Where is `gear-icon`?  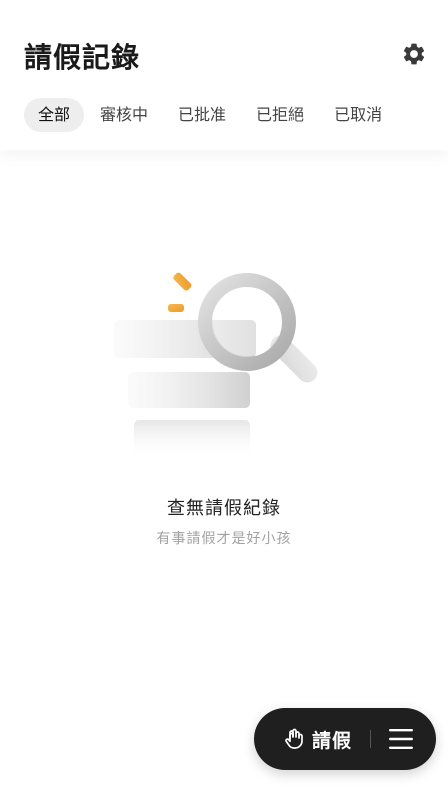
gear-icon is located at coordinates (414, 54).